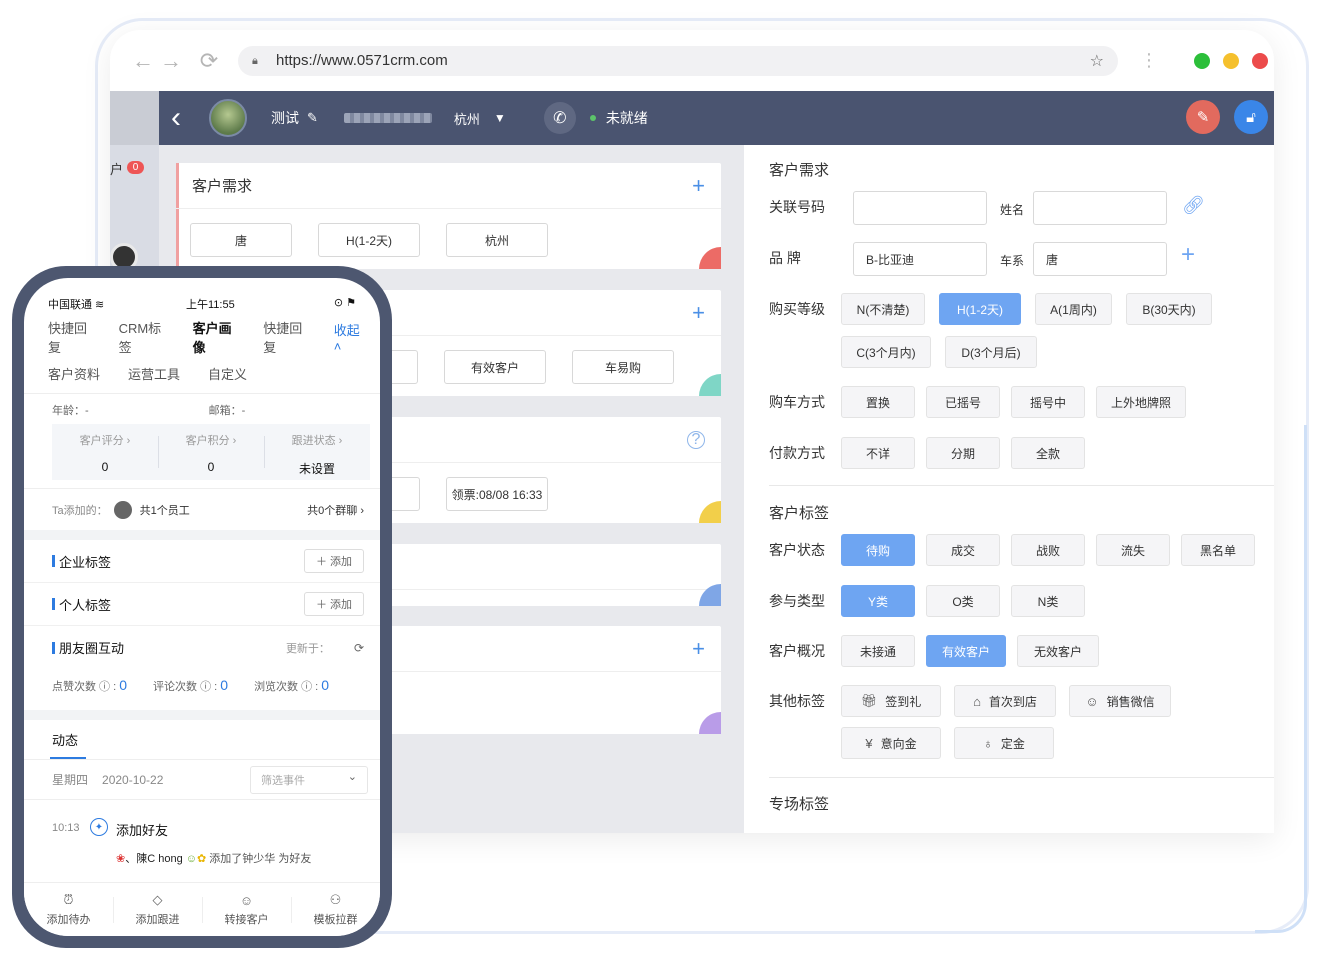 This screenshot has height=979, width=1326. Describe the element at coordinates (1133, 550) in the screenshot. I see `customer-status-option: 流失` at that location.